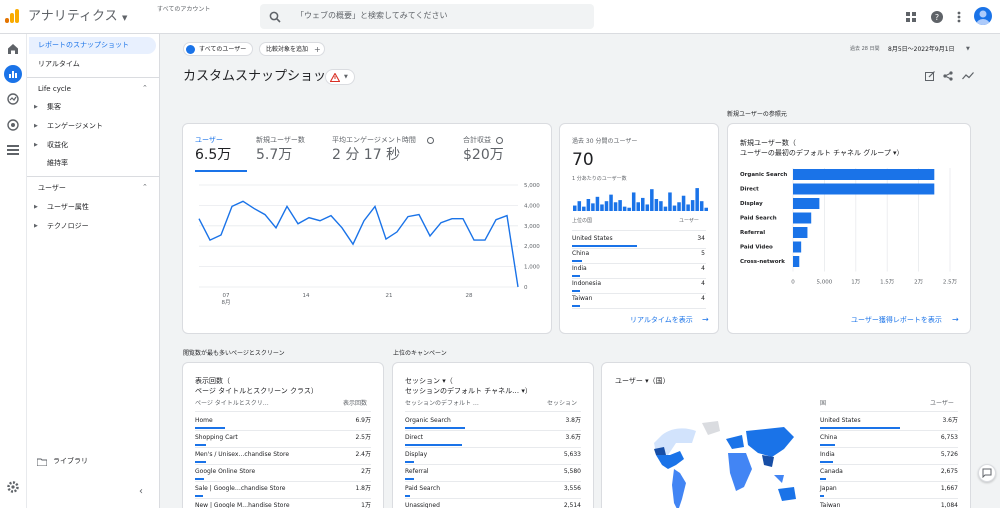 This screenshot has height=508, width=1000. What do you see at coordinates (983, 16) in the screenshot?
I see `avatar` at bounding box center [983, 16].